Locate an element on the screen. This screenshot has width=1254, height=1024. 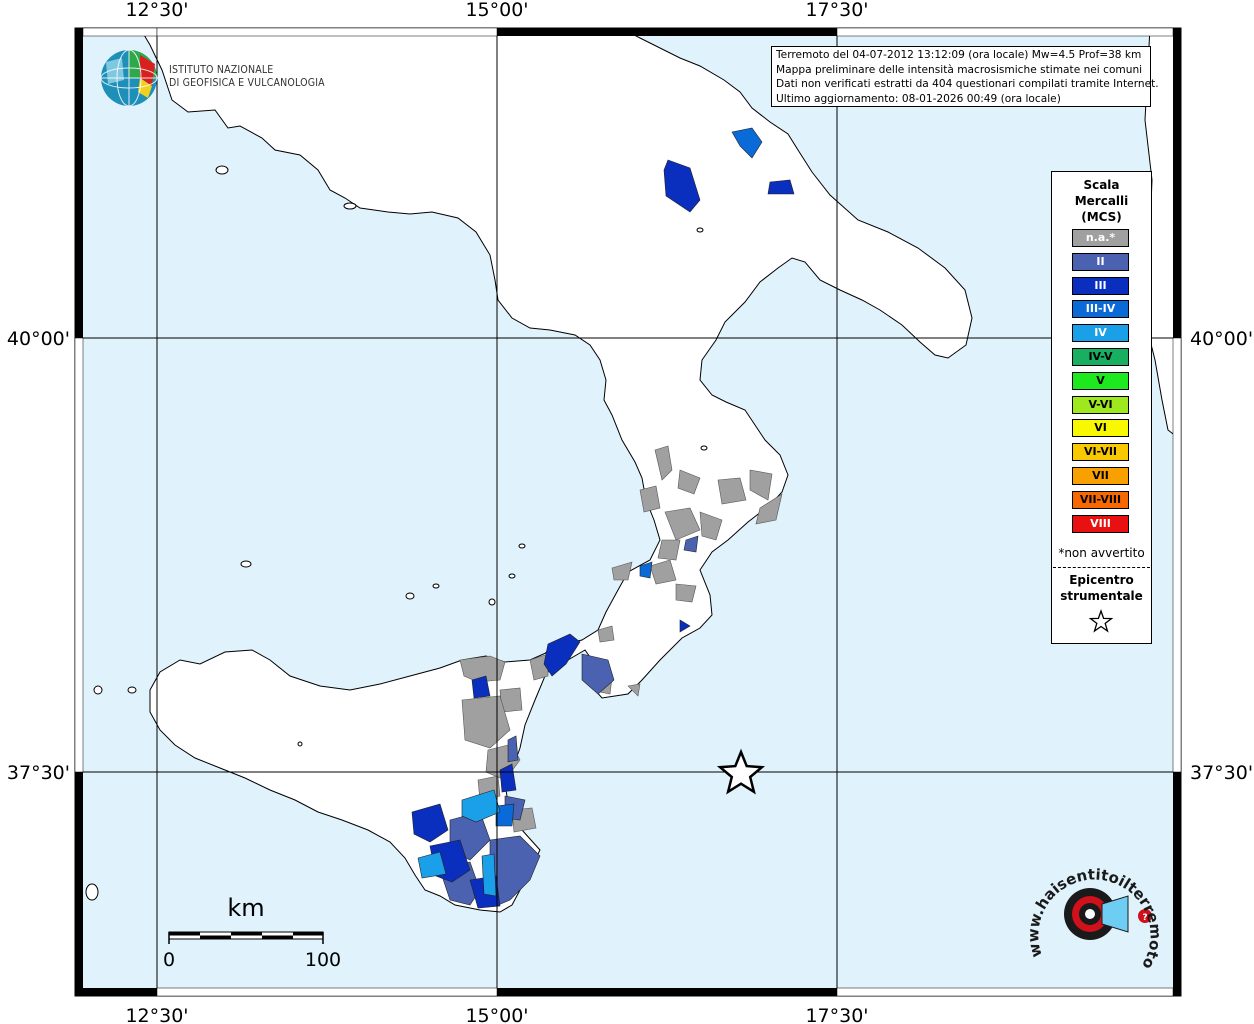
lat-label-right-1: 40°00' is located at coordinates (1221, 339).